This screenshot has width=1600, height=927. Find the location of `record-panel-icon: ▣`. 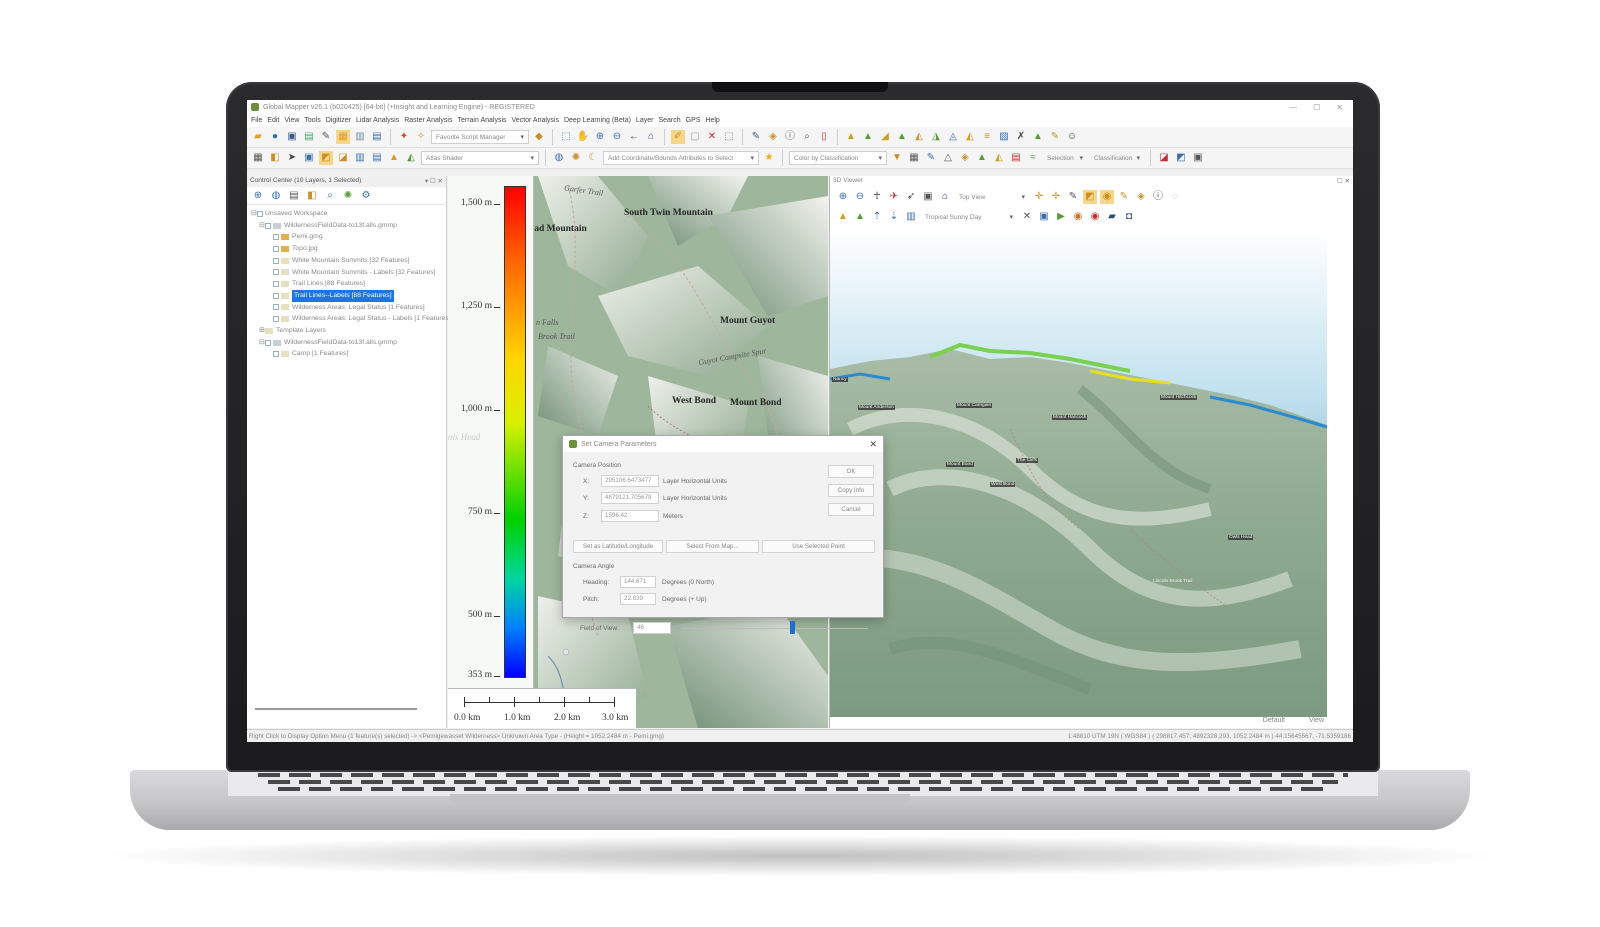

record-panel-icon: ▣ is located at coordinates (1044, 217).